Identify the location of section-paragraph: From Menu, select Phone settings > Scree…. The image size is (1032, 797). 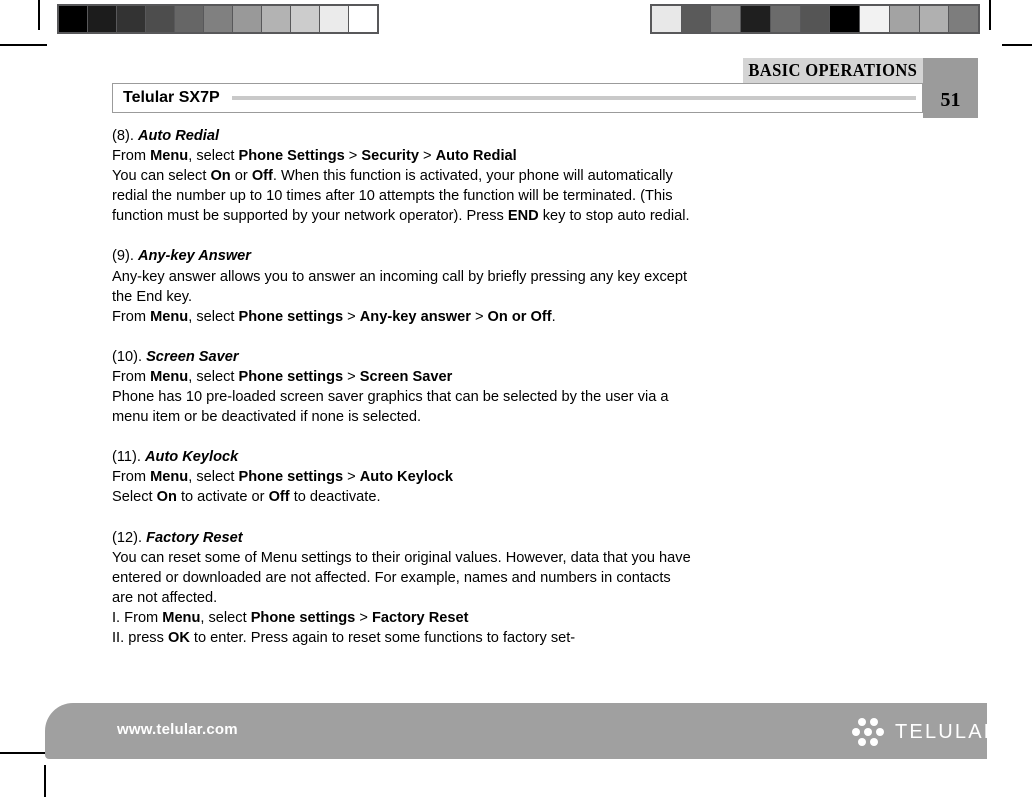
(282, 376).